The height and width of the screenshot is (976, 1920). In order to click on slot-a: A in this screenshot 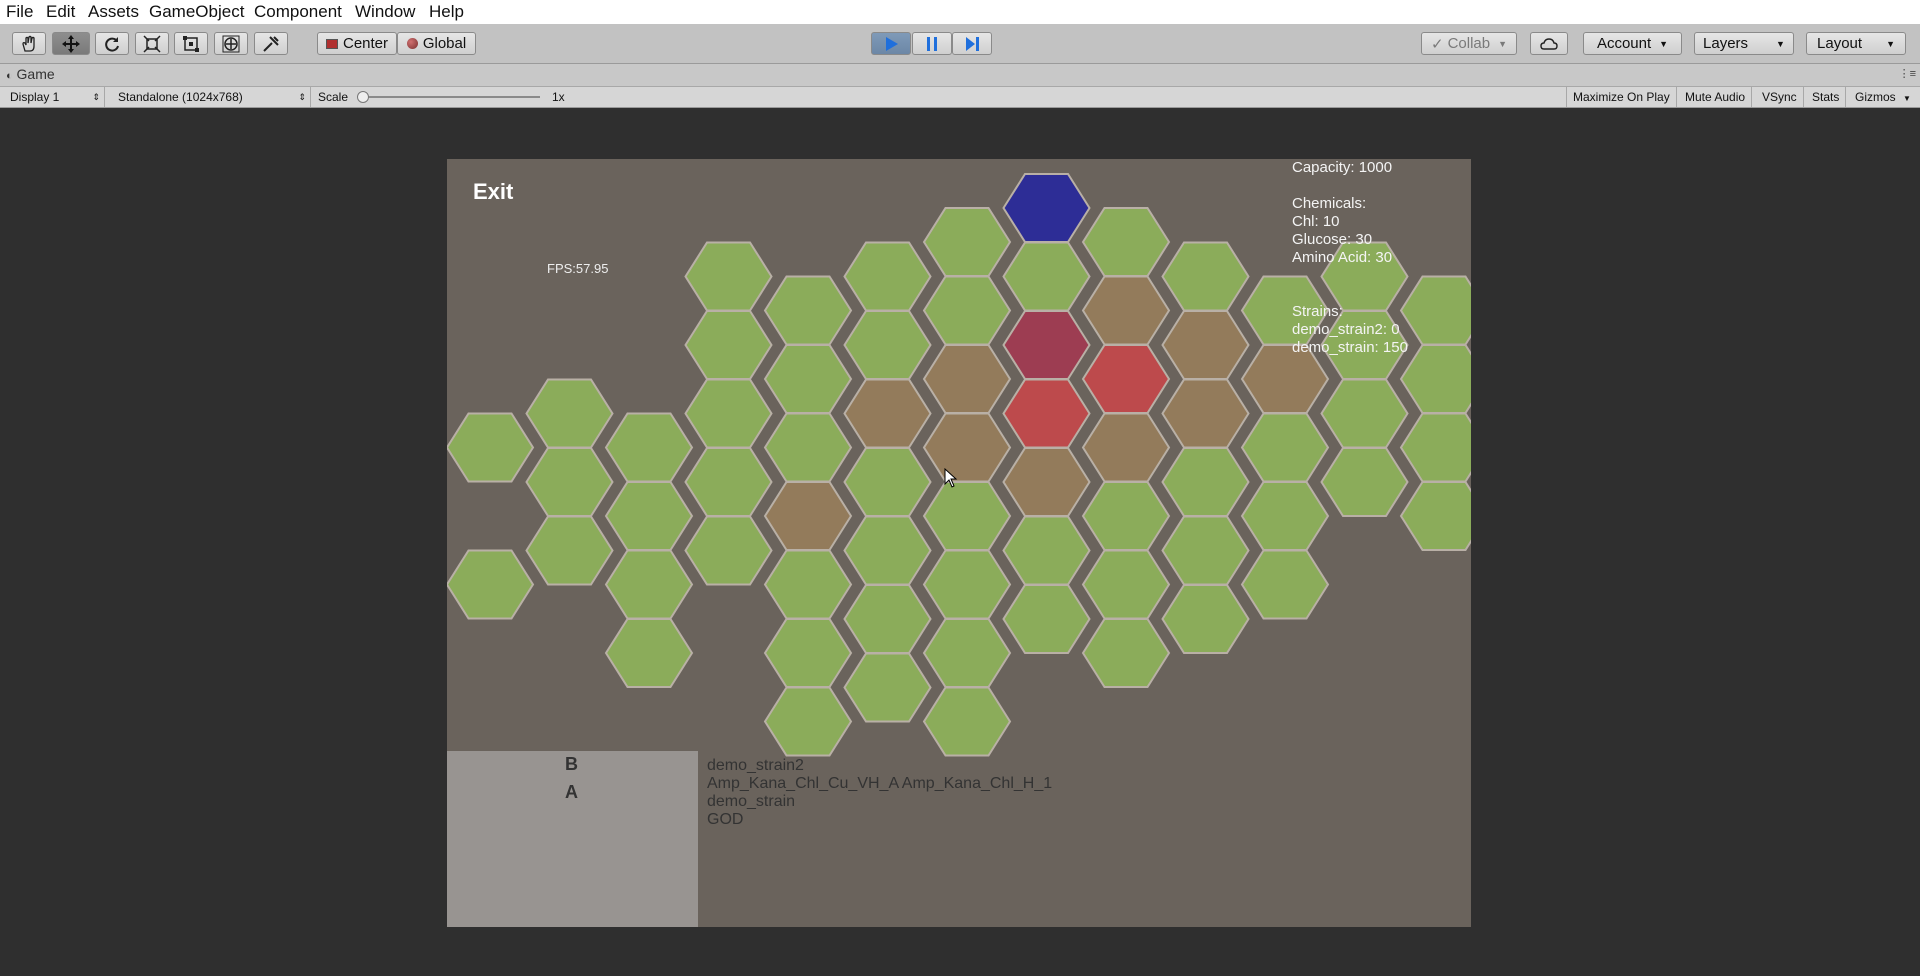, I will do `click(571, 792)`.